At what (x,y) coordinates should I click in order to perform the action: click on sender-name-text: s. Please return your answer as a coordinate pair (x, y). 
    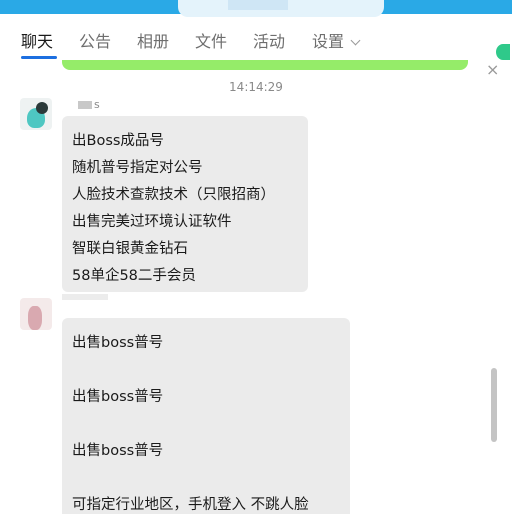
    Looking at the image, I should click on (97, 104).